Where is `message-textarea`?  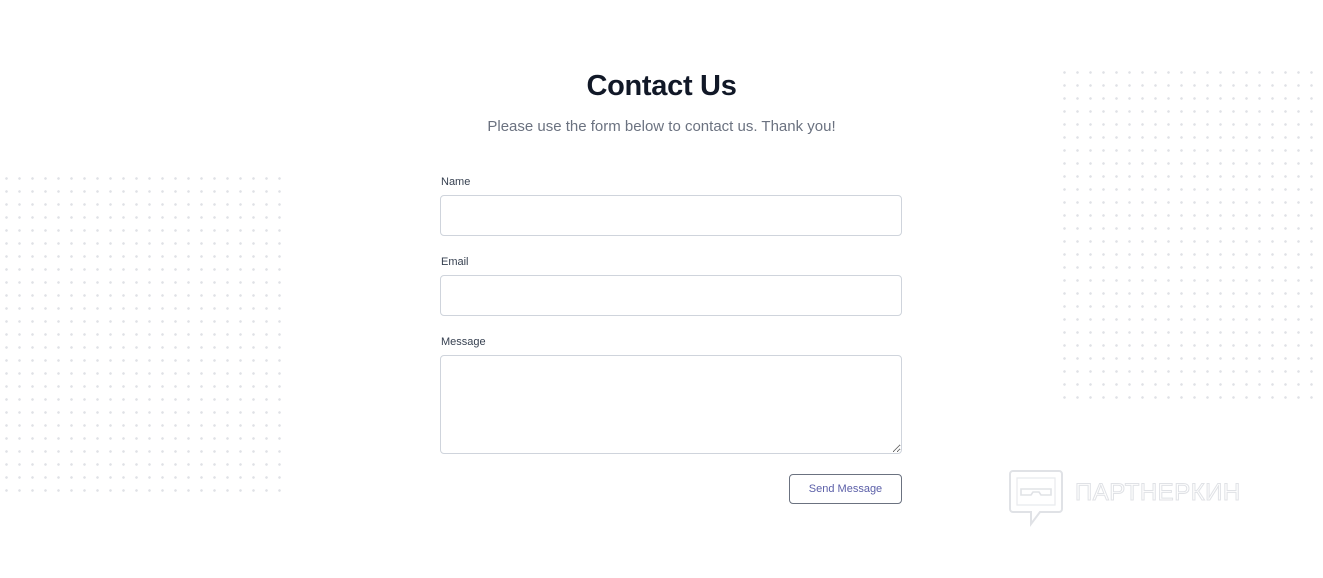
message-textarea is located at coordinates (671, 404).